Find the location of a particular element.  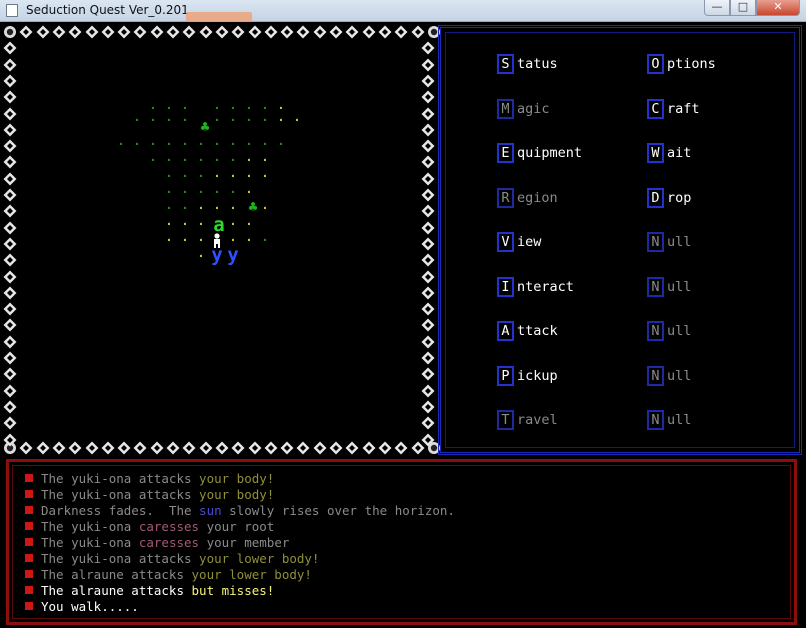

command-null-11: Null is located at coordinates (669, 287).